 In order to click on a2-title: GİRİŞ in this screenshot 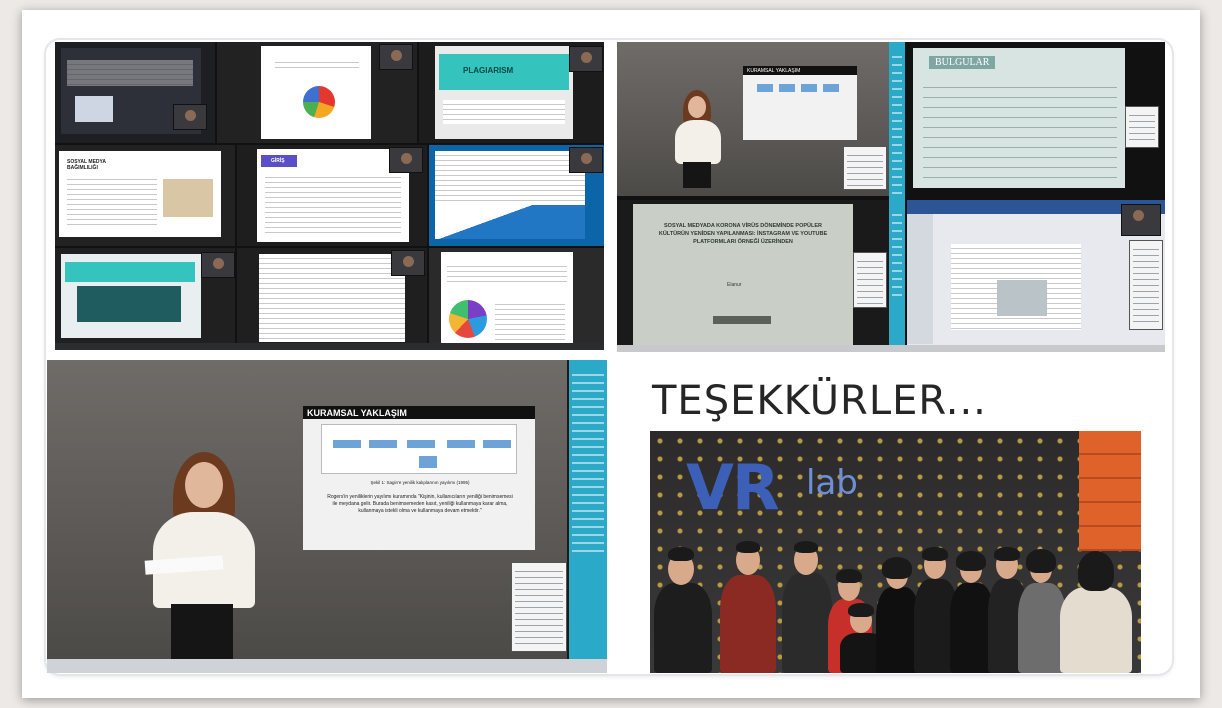, I will do `click(278, 161)`.